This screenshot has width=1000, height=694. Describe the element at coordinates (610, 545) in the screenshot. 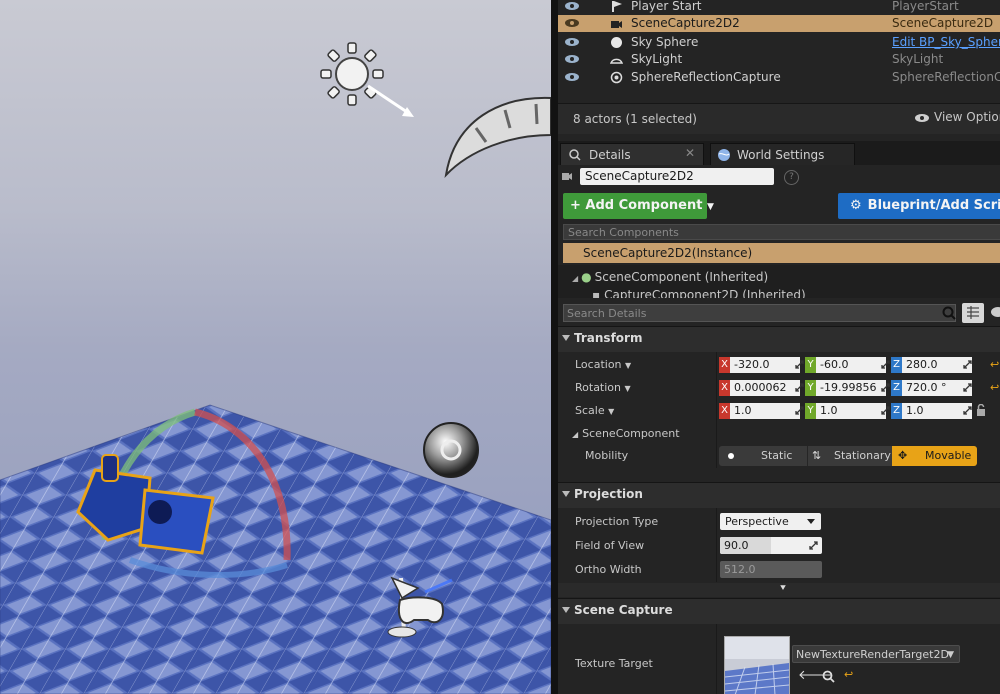

I see `fov-label: Field of View` at that location.